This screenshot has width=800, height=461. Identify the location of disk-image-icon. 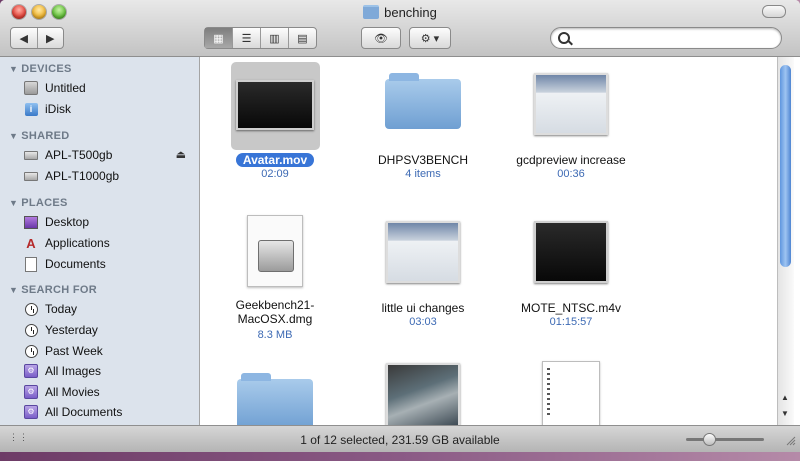
(275, 251).